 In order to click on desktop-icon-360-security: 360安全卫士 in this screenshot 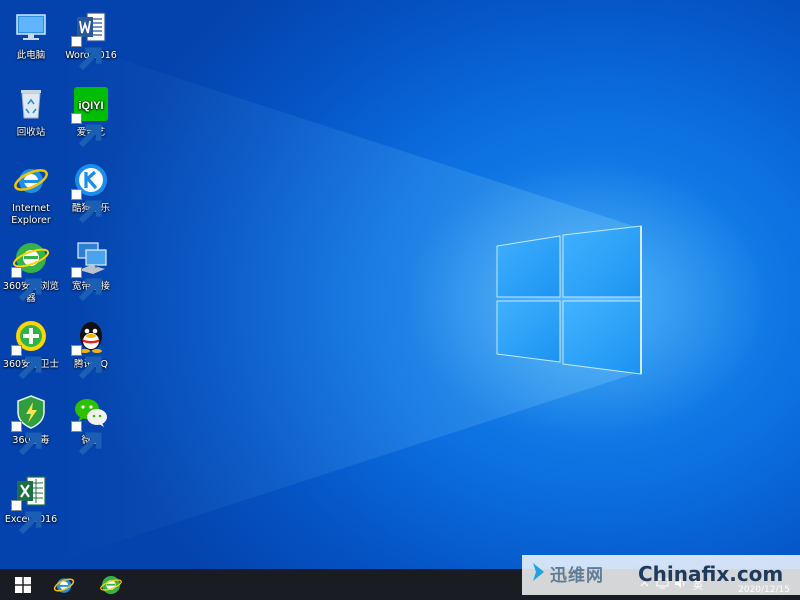, I will do `click(31, 348)`.